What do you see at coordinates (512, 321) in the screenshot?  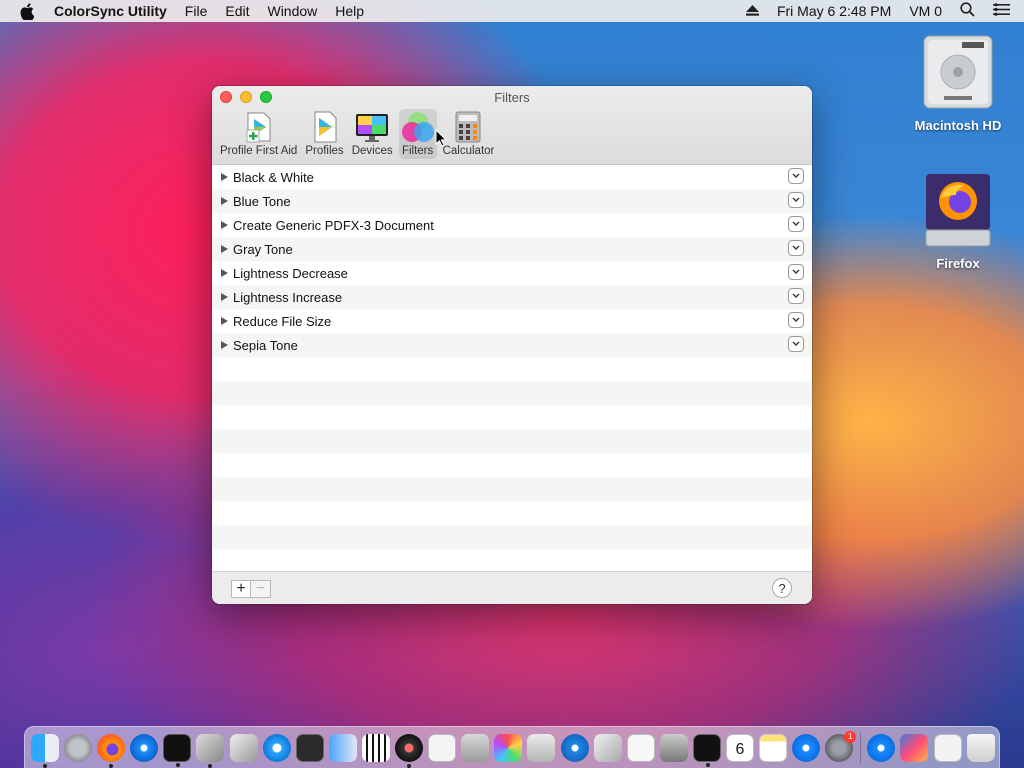 I see `filter-row: Reduce File Size` at bounding box center [512, 321].